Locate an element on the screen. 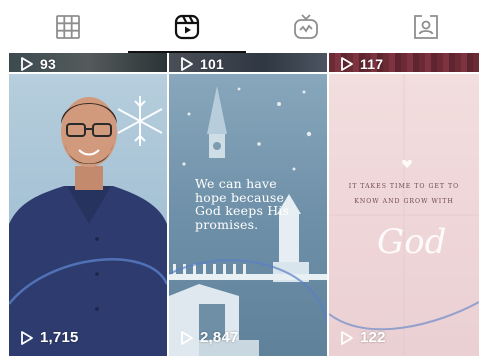 The height and width of the screenshot is (356, 479). text-line: IT TAKES TIME TO GET TO is located at coordinates (404, 186).